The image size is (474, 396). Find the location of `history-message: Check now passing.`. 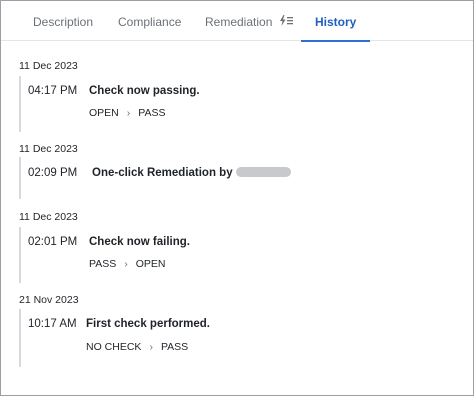

history-message: Check now passing. is located at coordinates (144, 91).